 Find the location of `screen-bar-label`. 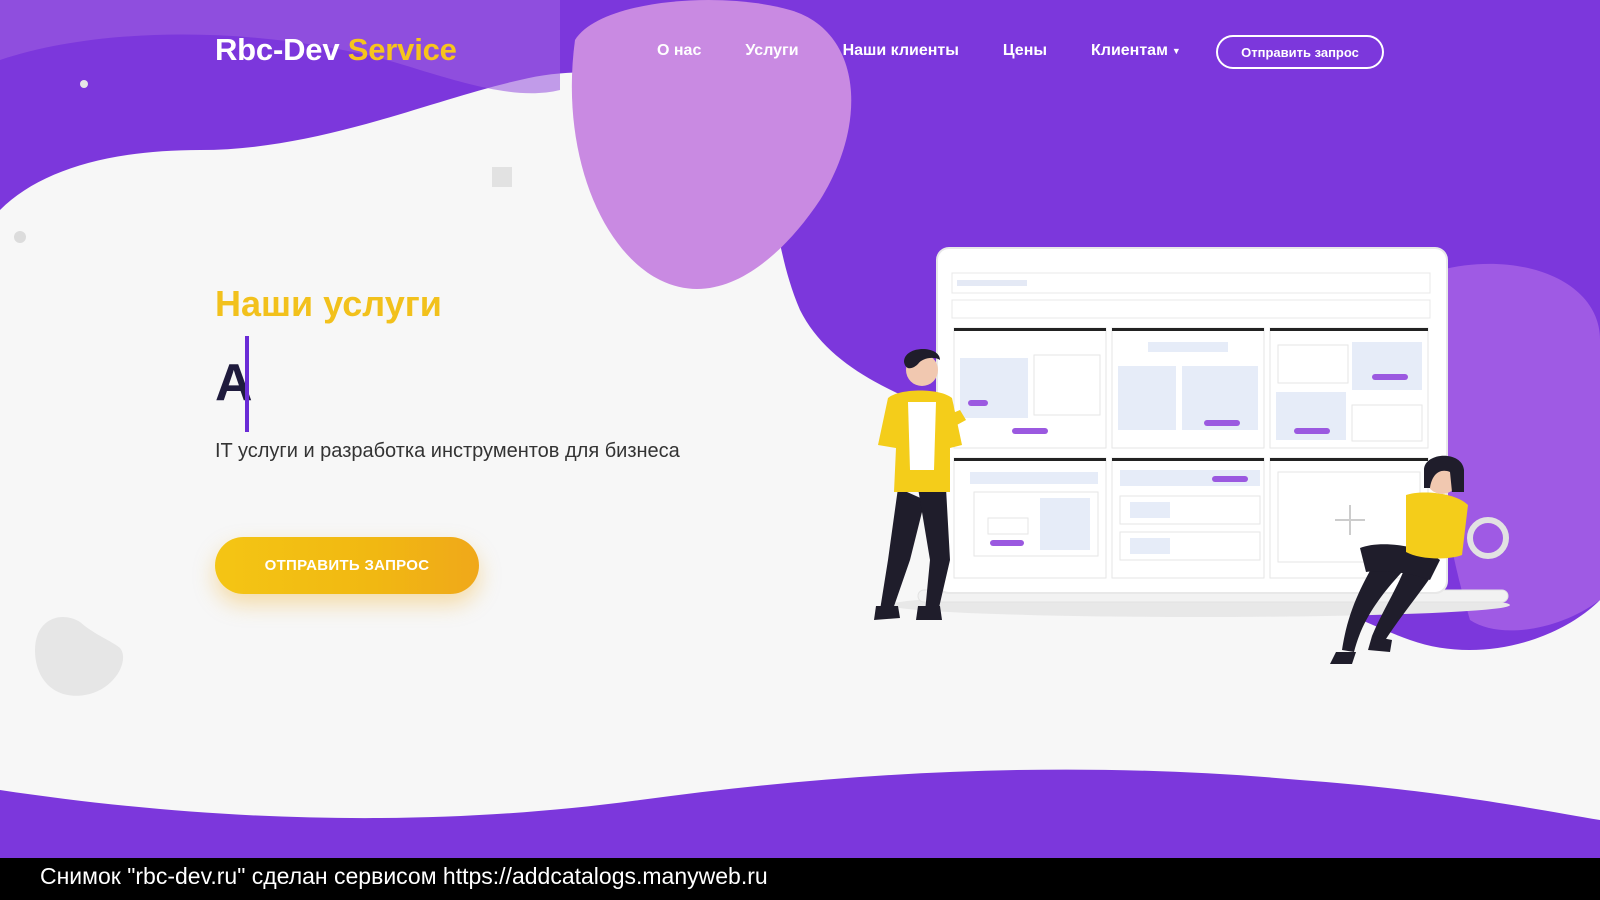

screen-bar-label is located at coordinates (992, 283).